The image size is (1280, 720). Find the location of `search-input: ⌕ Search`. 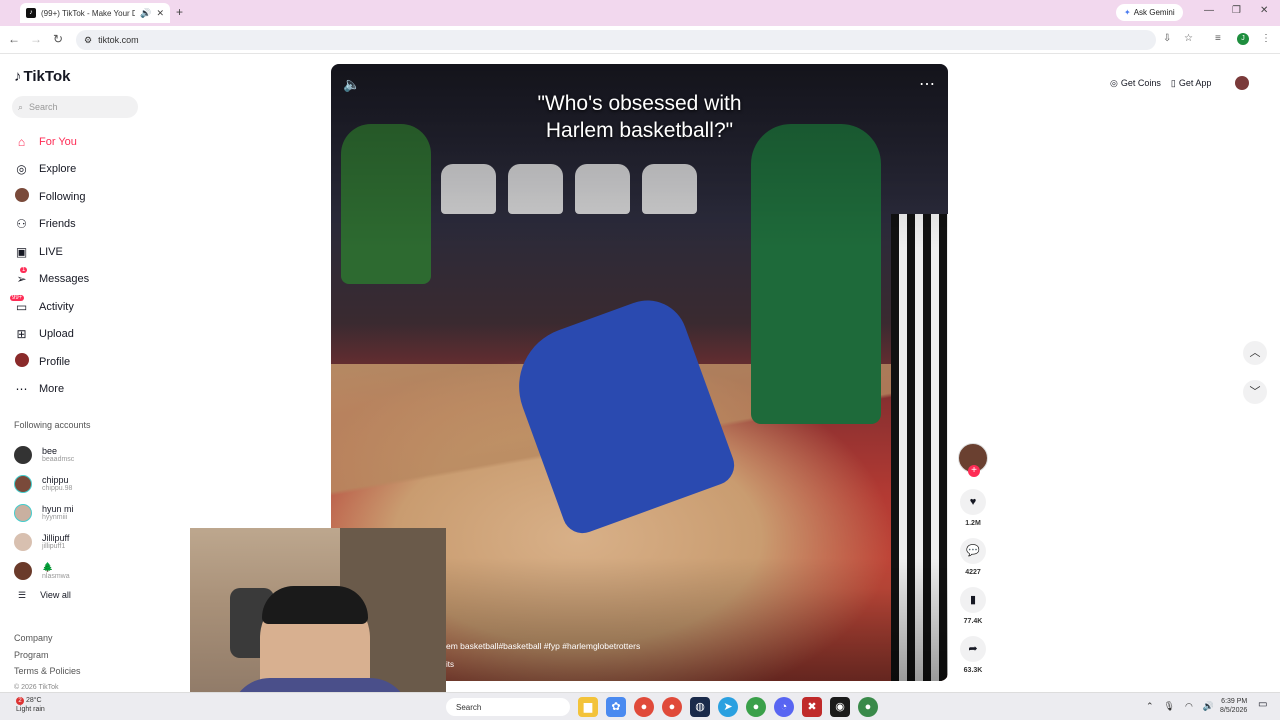

search-input: ⌕ Search is located at coordinates (75, 107).